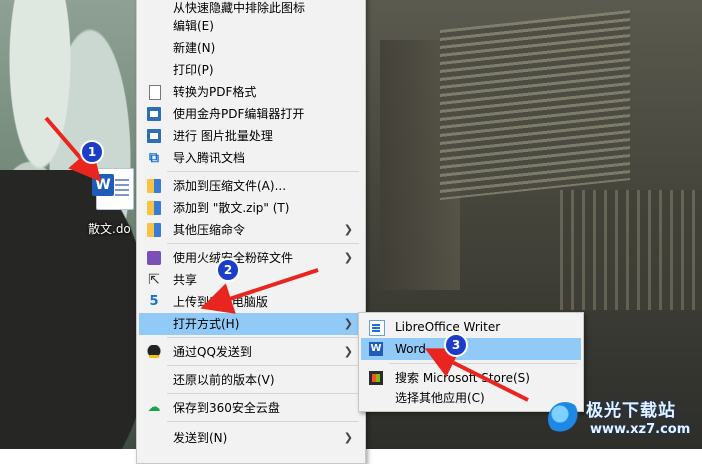 This screenshot has width=702, height=464. Describe the element at coordinates (640, 429) in the screenshot. I see `watermark-url: www.xz7.com` at that location.